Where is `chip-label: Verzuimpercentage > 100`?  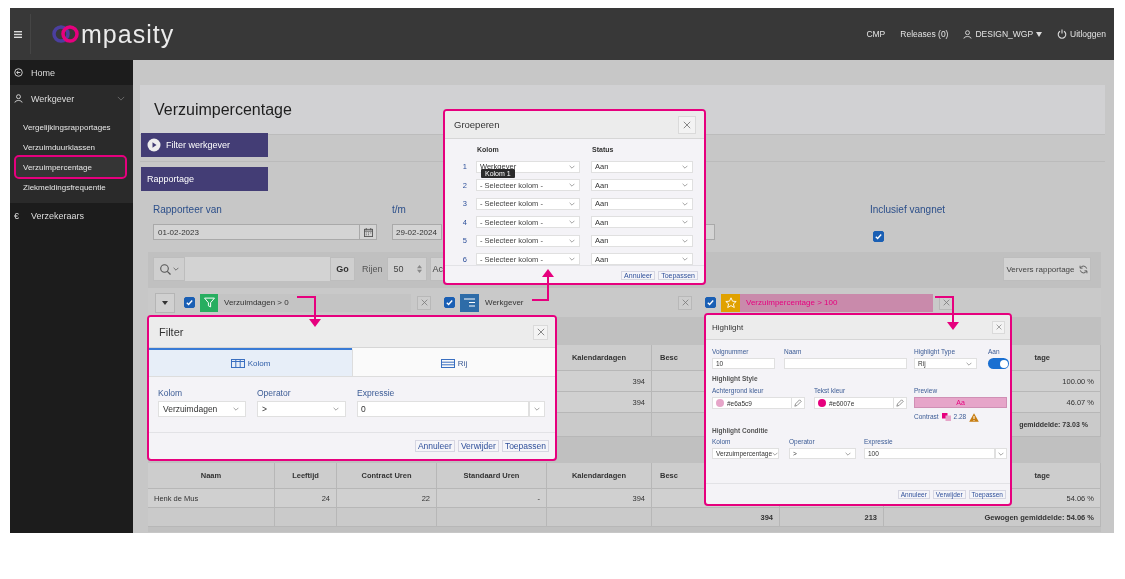
chip-label: Verzuimpercentage > 100 is located at coordinates (836, 302).